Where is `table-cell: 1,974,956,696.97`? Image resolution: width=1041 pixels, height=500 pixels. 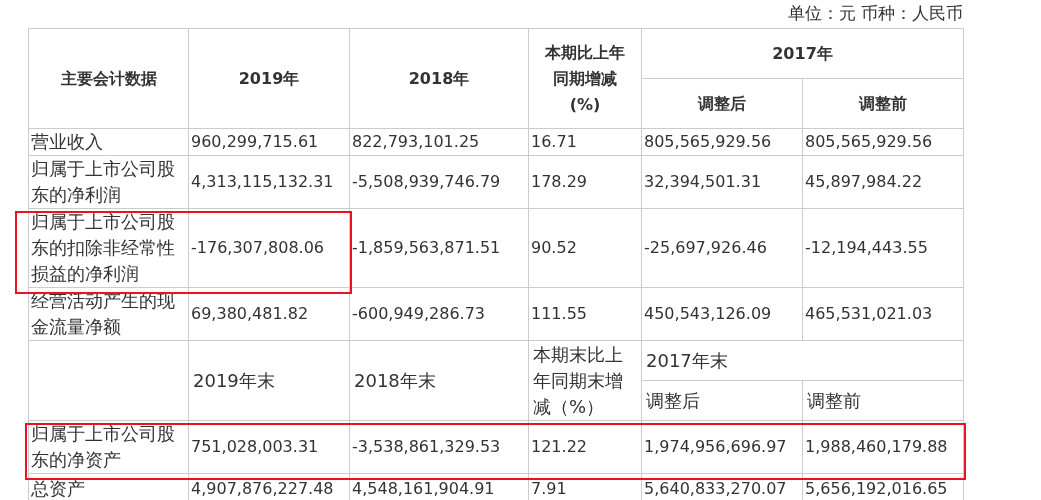
table-cell: 1,974,956,696.97 is located at coordinates (722, 447).